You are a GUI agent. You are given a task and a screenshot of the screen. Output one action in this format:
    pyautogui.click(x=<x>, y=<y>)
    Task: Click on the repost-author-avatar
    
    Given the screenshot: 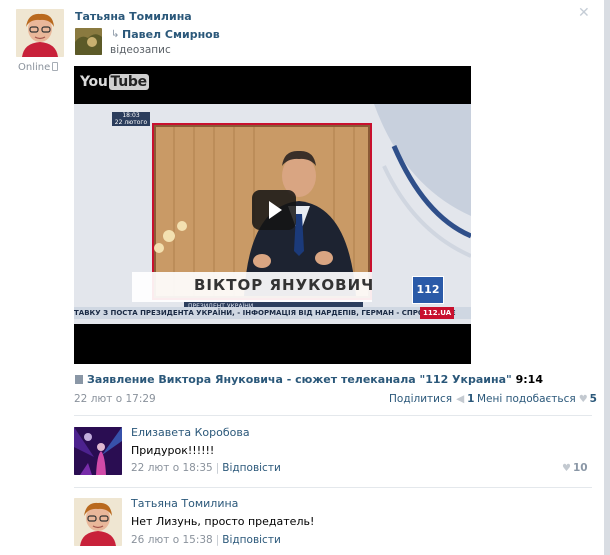 What is the action you would take?
    pyautogui.click(x=88, y=41)
    